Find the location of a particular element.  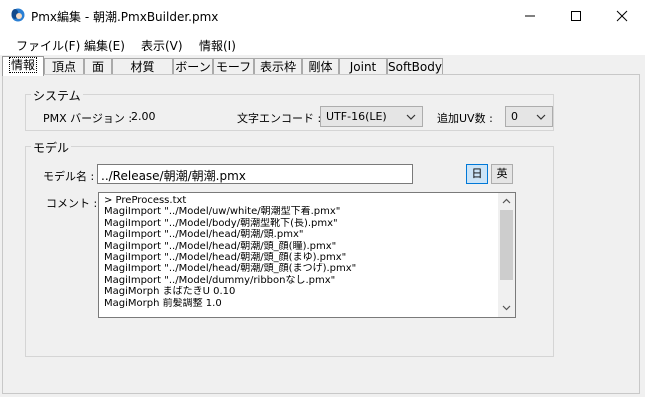

scroll-thumb is located at coordinates (506, 245).